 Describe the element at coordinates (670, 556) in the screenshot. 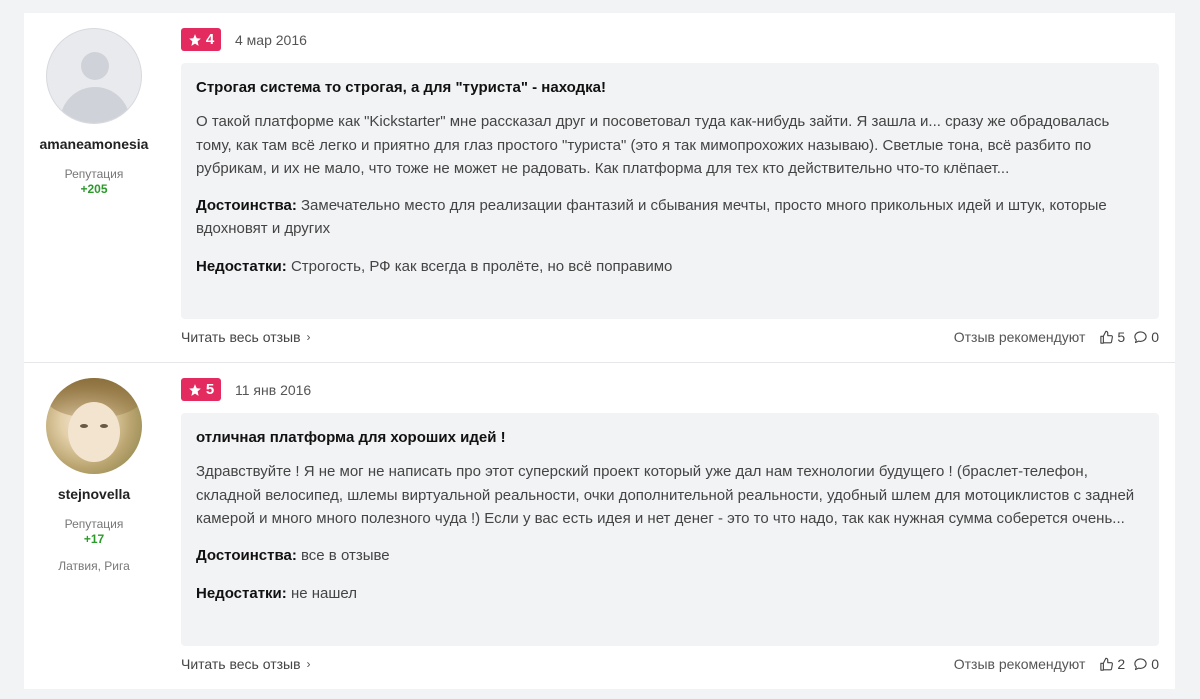

I see `review-pros: Достоинства: все в отзыве` at that location.